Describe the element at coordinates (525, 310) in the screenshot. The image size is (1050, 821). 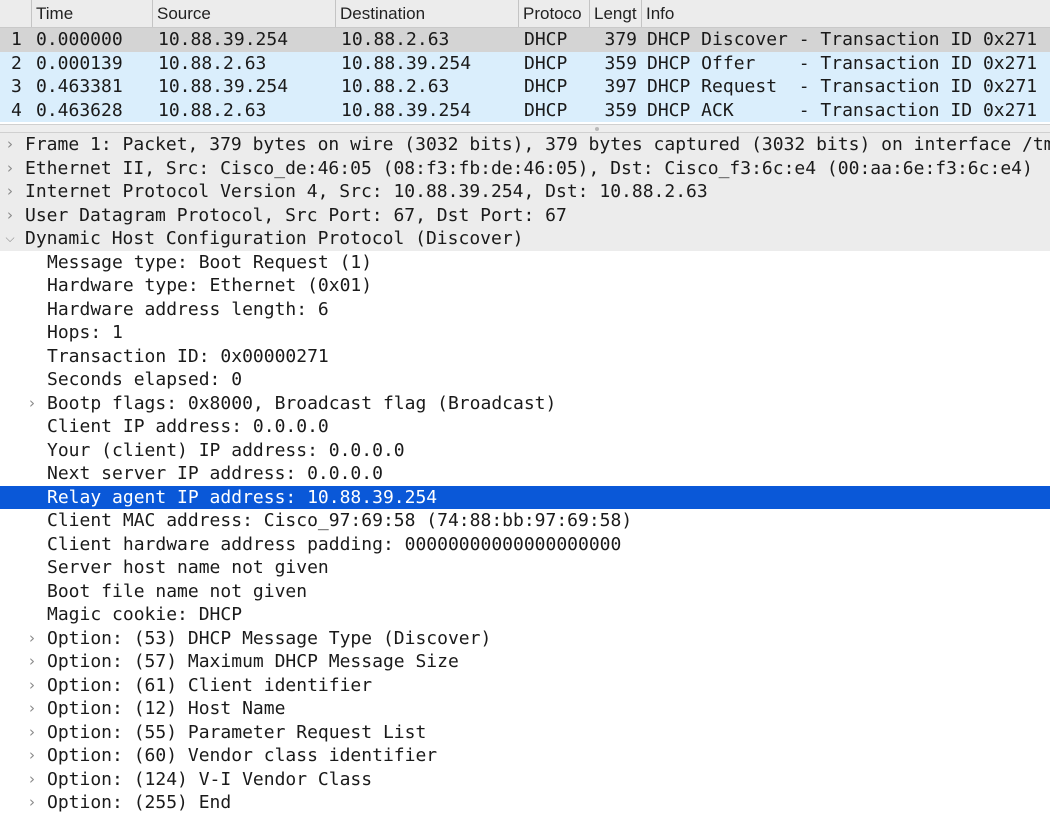
I see `tree-field: Hardware address length: 6` at that location.